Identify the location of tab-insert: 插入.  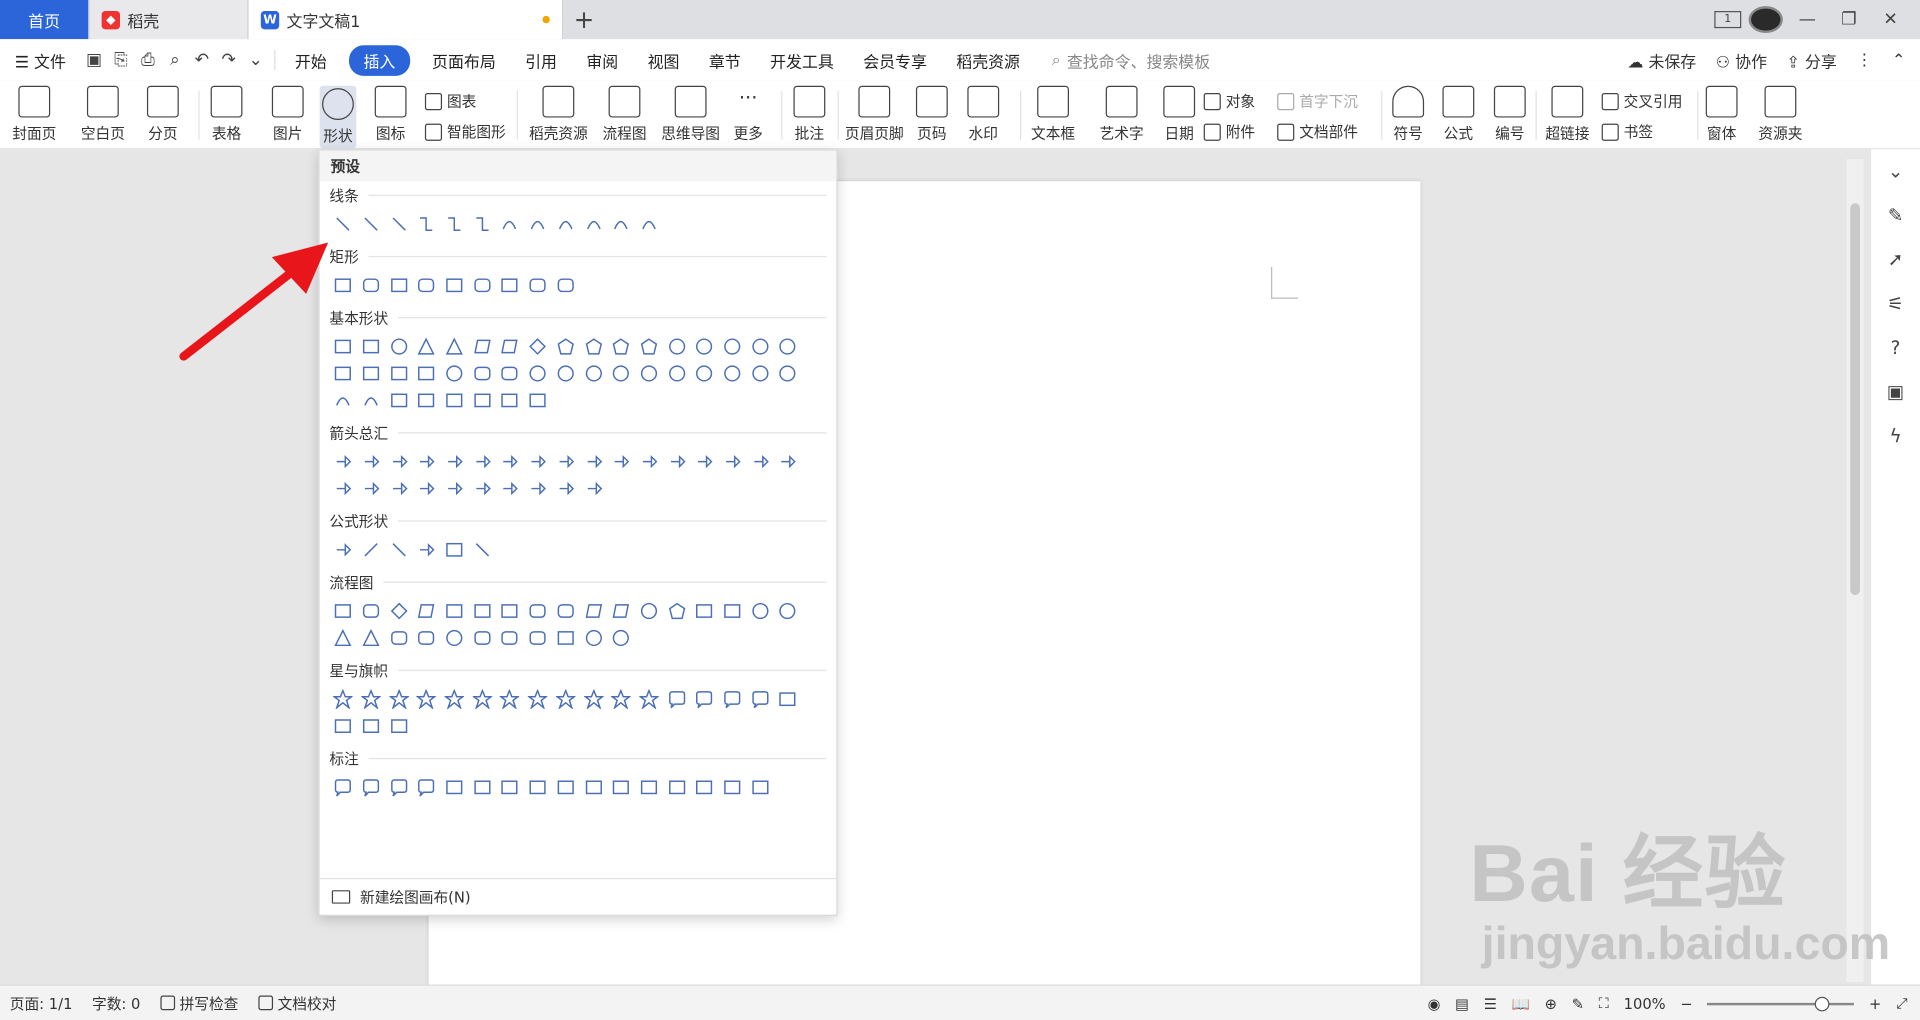
(379, 60).